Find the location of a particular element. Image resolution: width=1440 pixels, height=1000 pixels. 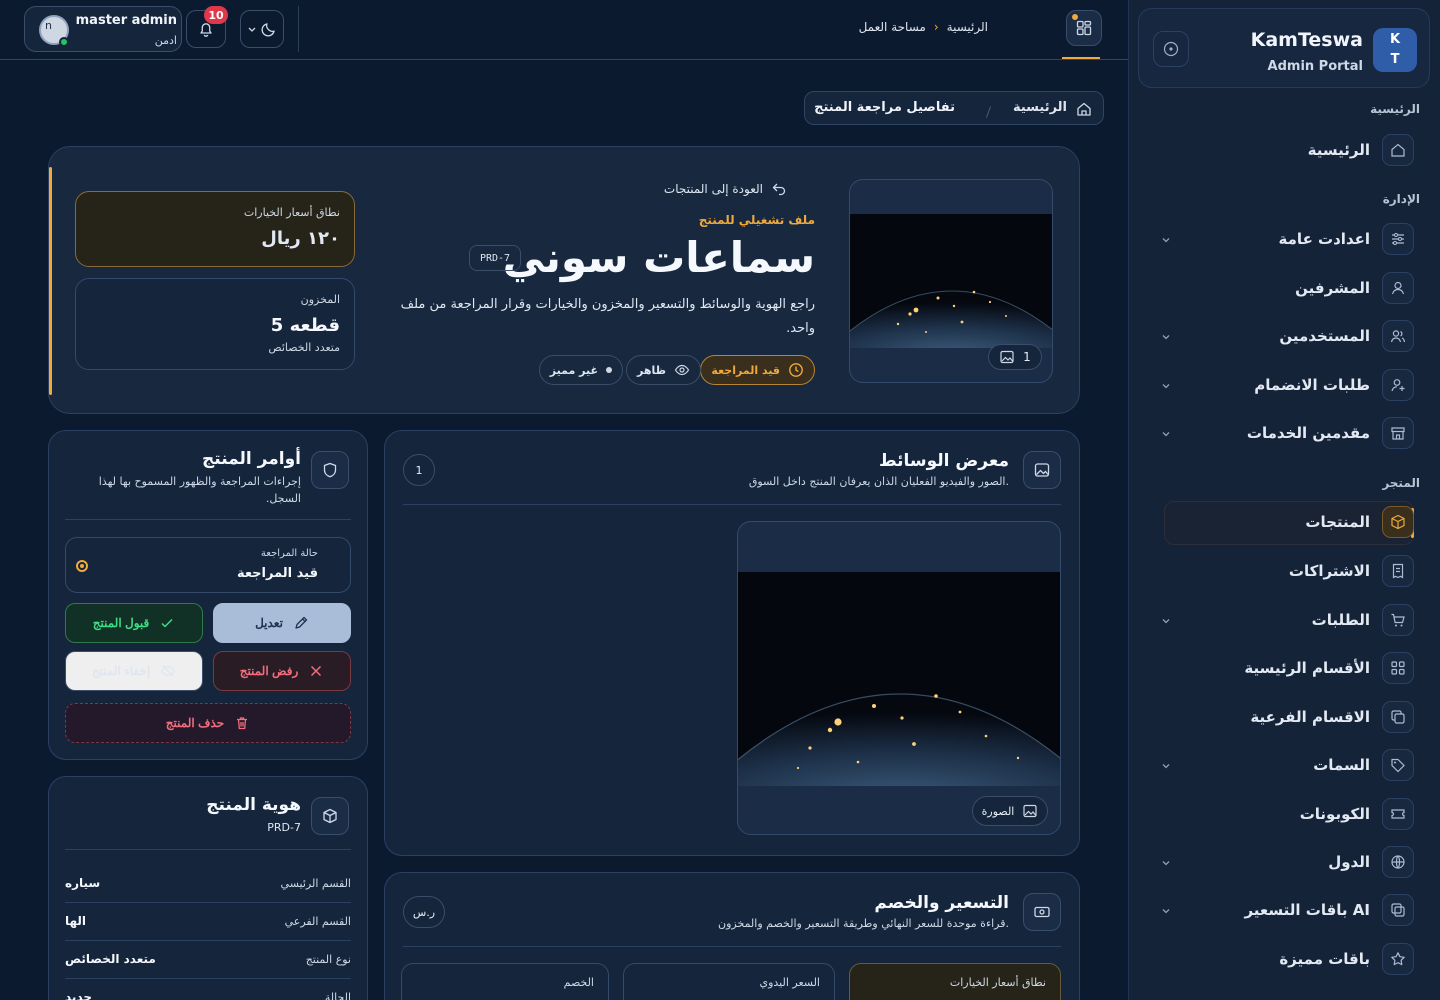

sidebar-item: الاقسام الفرعية is located at coordinates (1290, 717).